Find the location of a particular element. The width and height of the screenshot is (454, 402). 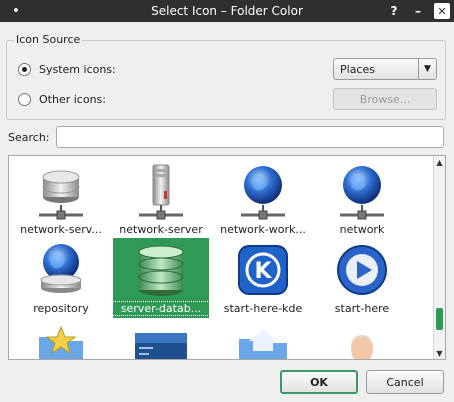

icon-item: network is located at coordinates (362, 199).